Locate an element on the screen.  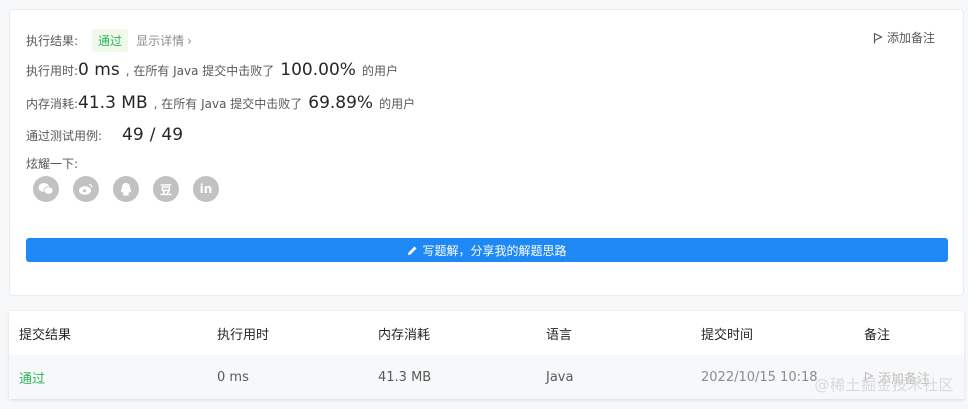
result-row: 执行结果: 通过 显示详情 › is located at coordinates (109, 40).